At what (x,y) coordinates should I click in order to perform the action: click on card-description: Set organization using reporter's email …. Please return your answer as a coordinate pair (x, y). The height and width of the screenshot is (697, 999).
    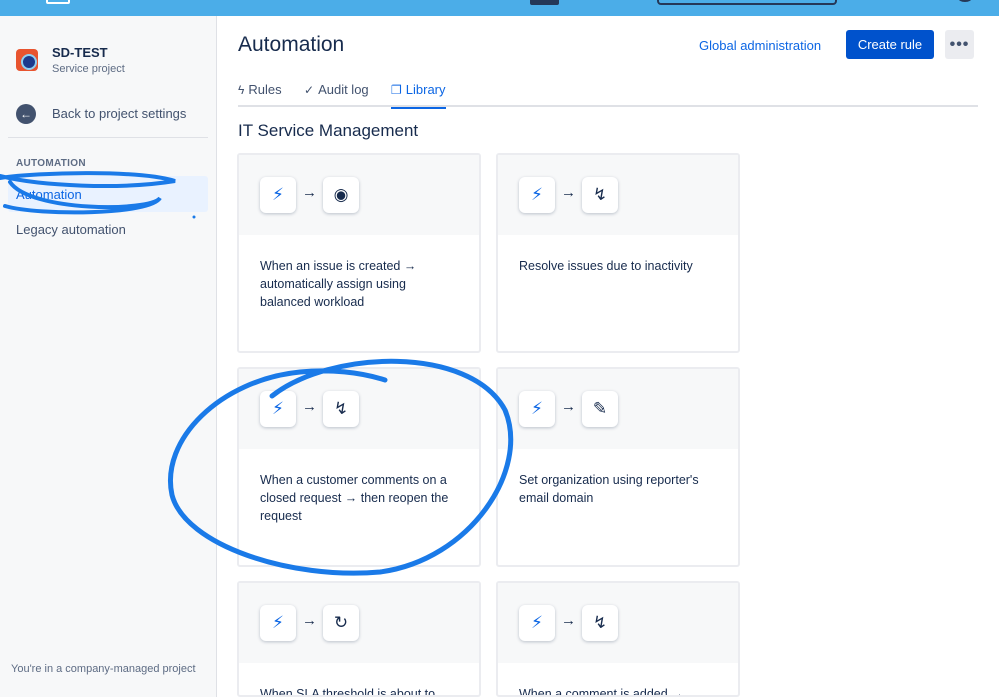
    Looking at the image, I should click on (609, 489).